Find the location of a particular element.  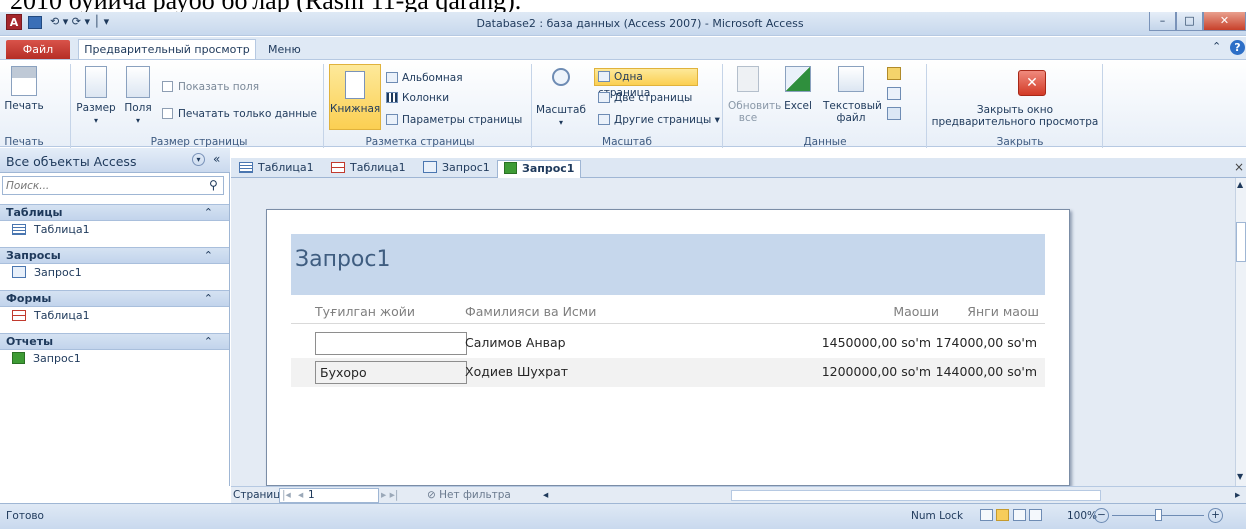

zoom-level: 100% is located at coordinates (1082, 516).